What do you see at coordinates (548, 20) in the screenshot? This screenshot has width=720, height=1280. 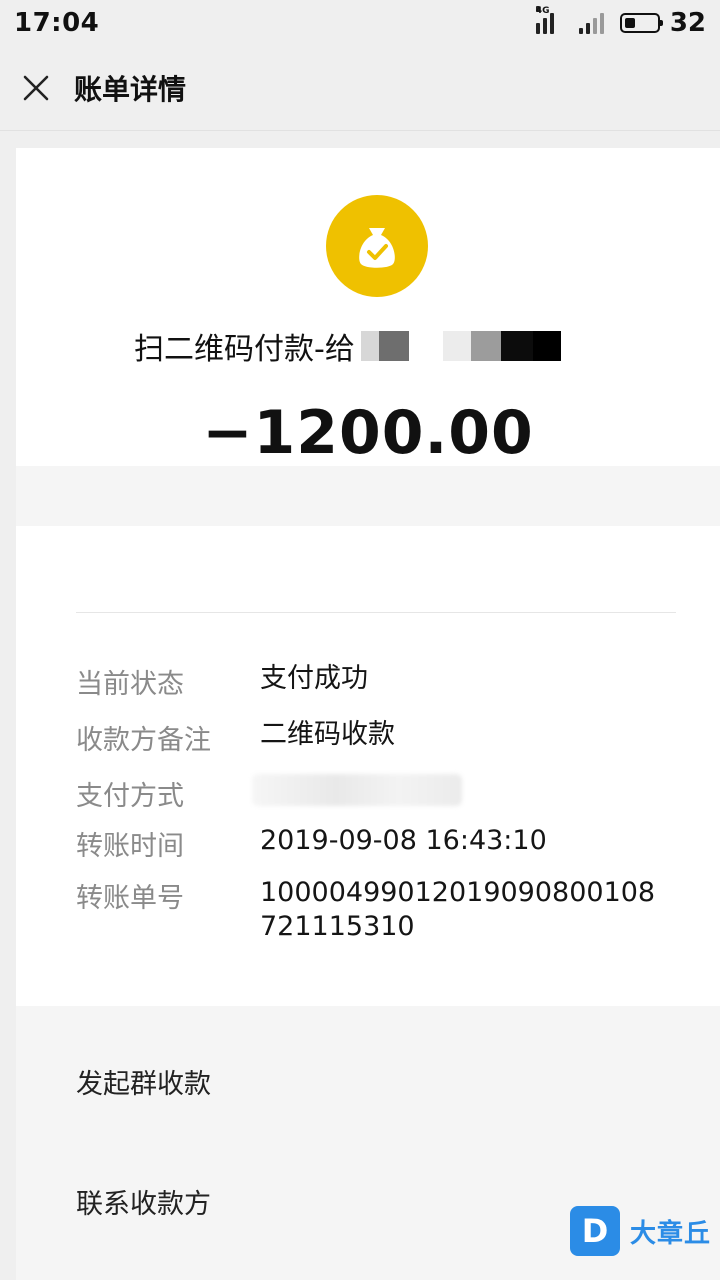 I see `signal-4g-icon: 4G` at bounding box center [548, 20].